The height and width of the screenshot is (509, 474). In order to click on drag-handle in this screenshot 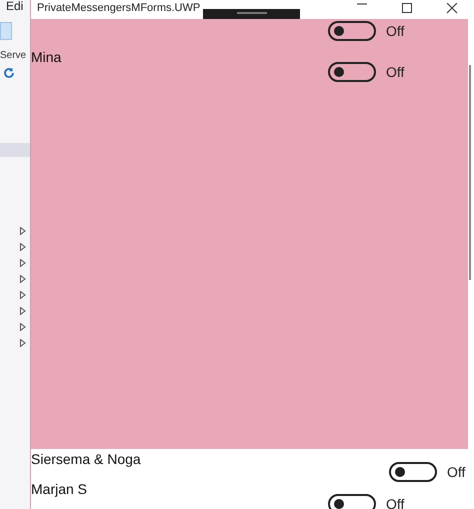, I will do `click(251, 14)`.